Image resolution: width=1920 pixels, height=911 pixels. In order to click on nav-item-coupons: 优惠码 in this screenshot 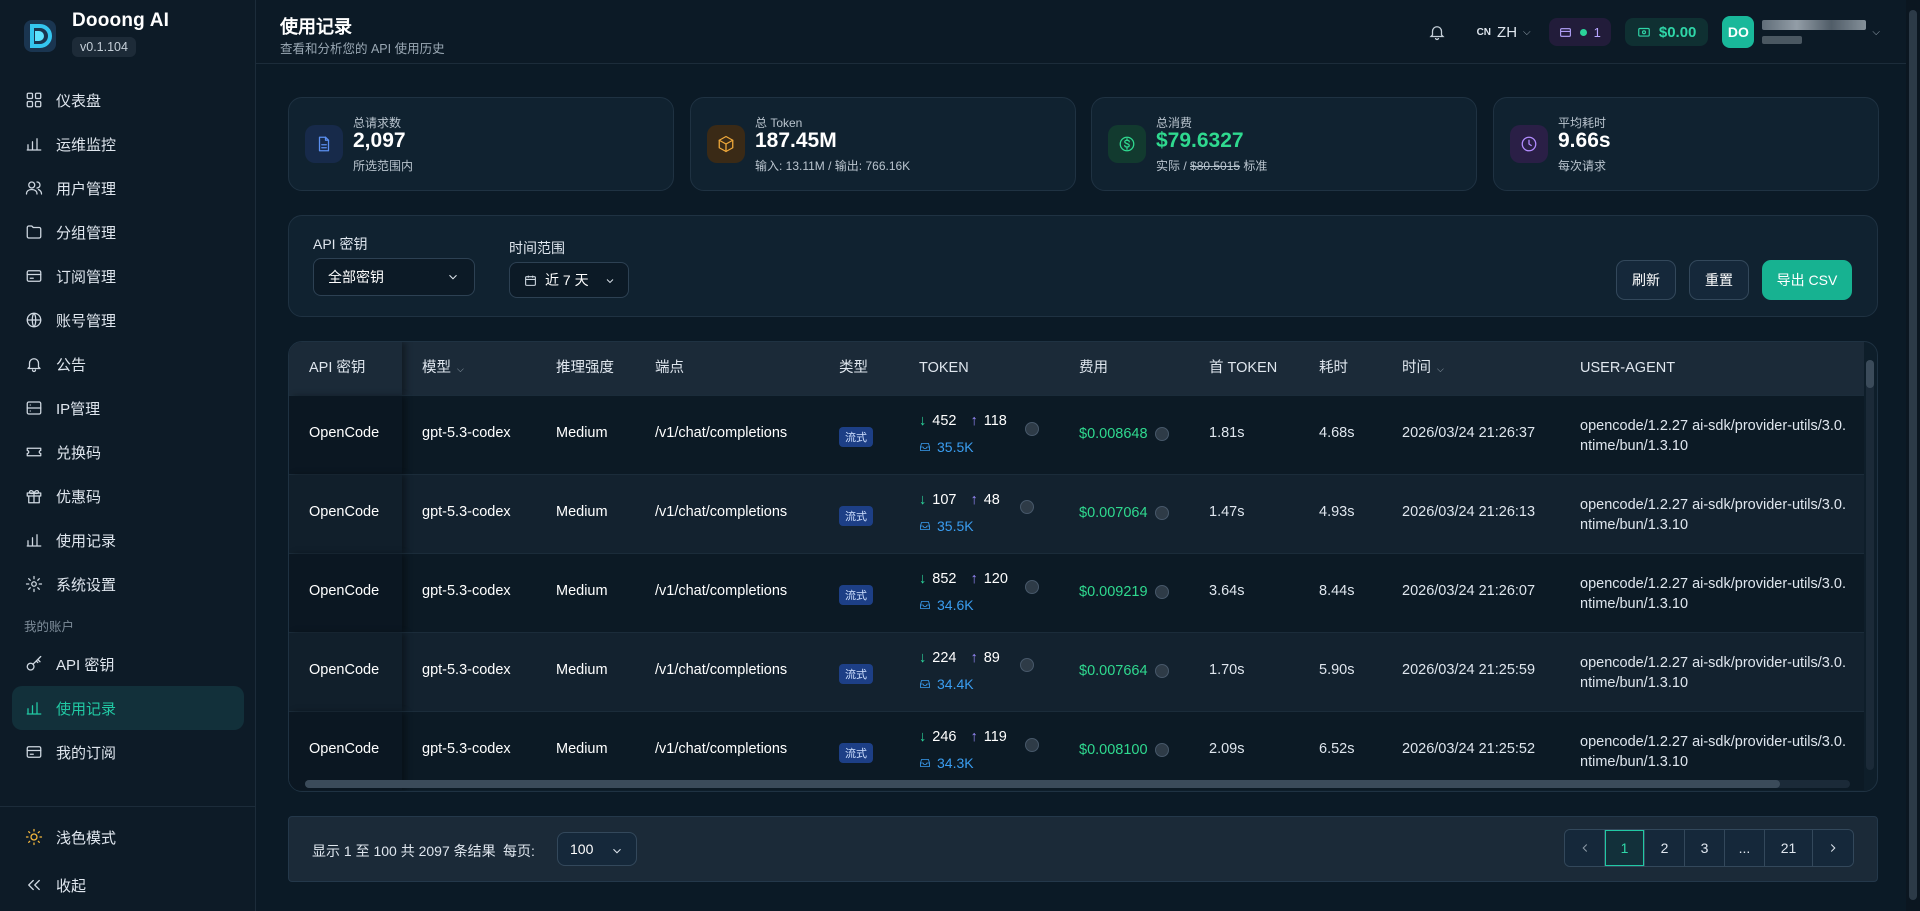, I will do `click(128, 496)`.